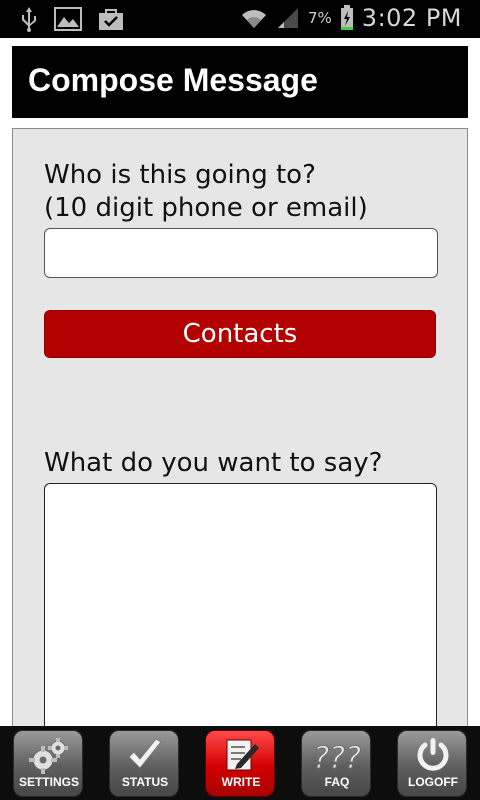 The image size is (480, 800). I want to click on nav-write-label: WRITE, so click(241, 782).